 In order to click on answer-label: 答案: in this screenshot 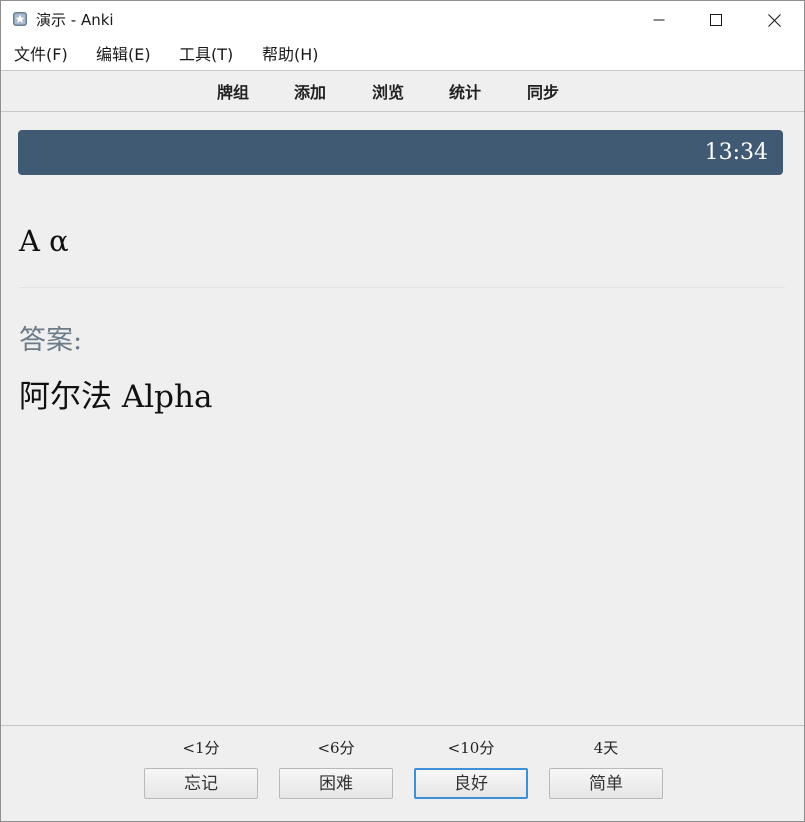, I will do `click(51, 340)`.